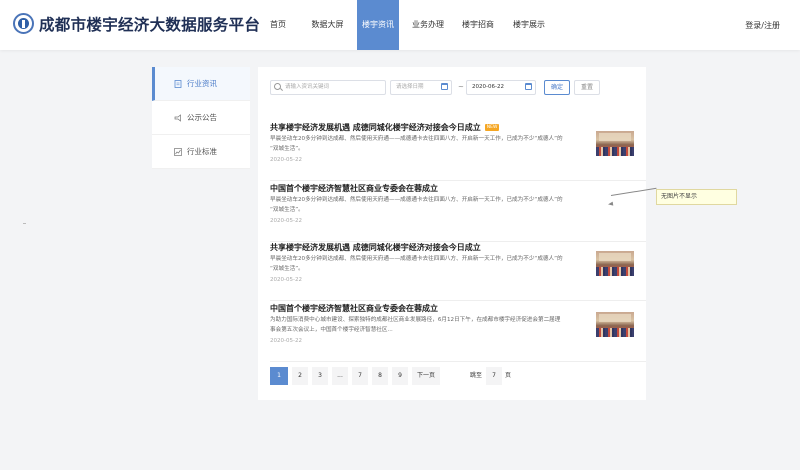  What do you see at coordinates (455, 88) in the screenshot?
I see `filter-bar: 请输入资讯关键词 请选择日期 ~ 2020-06-22 确定 重置` at bounding box center [455, 88].